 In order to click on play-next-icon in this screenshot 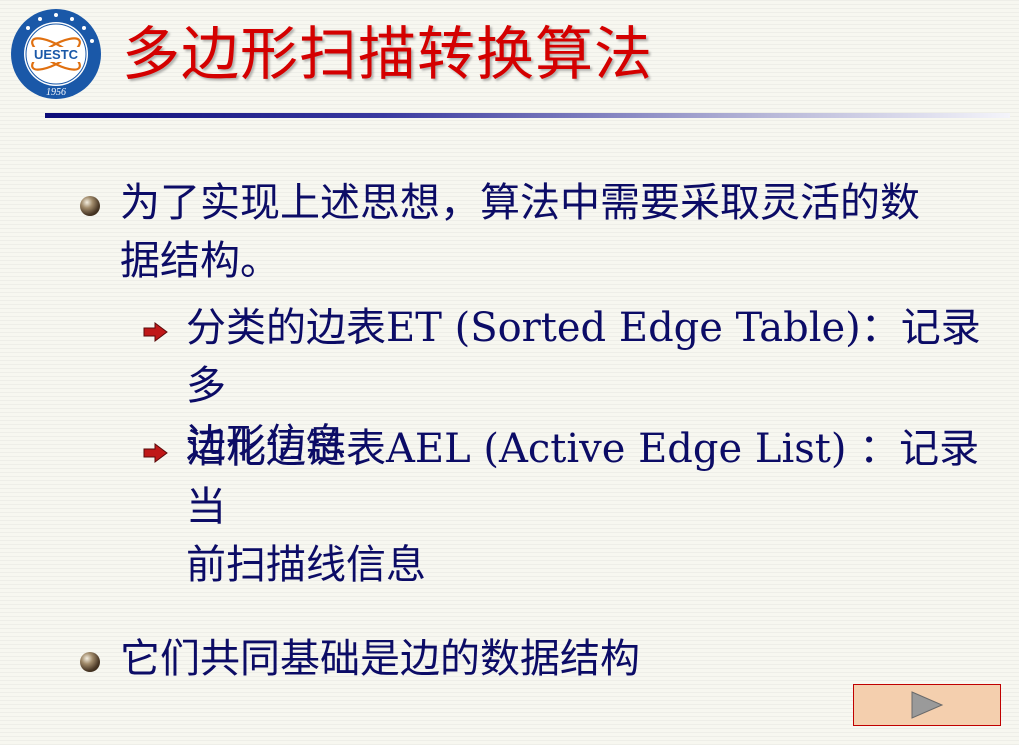, I will do `click(927, 705)`.